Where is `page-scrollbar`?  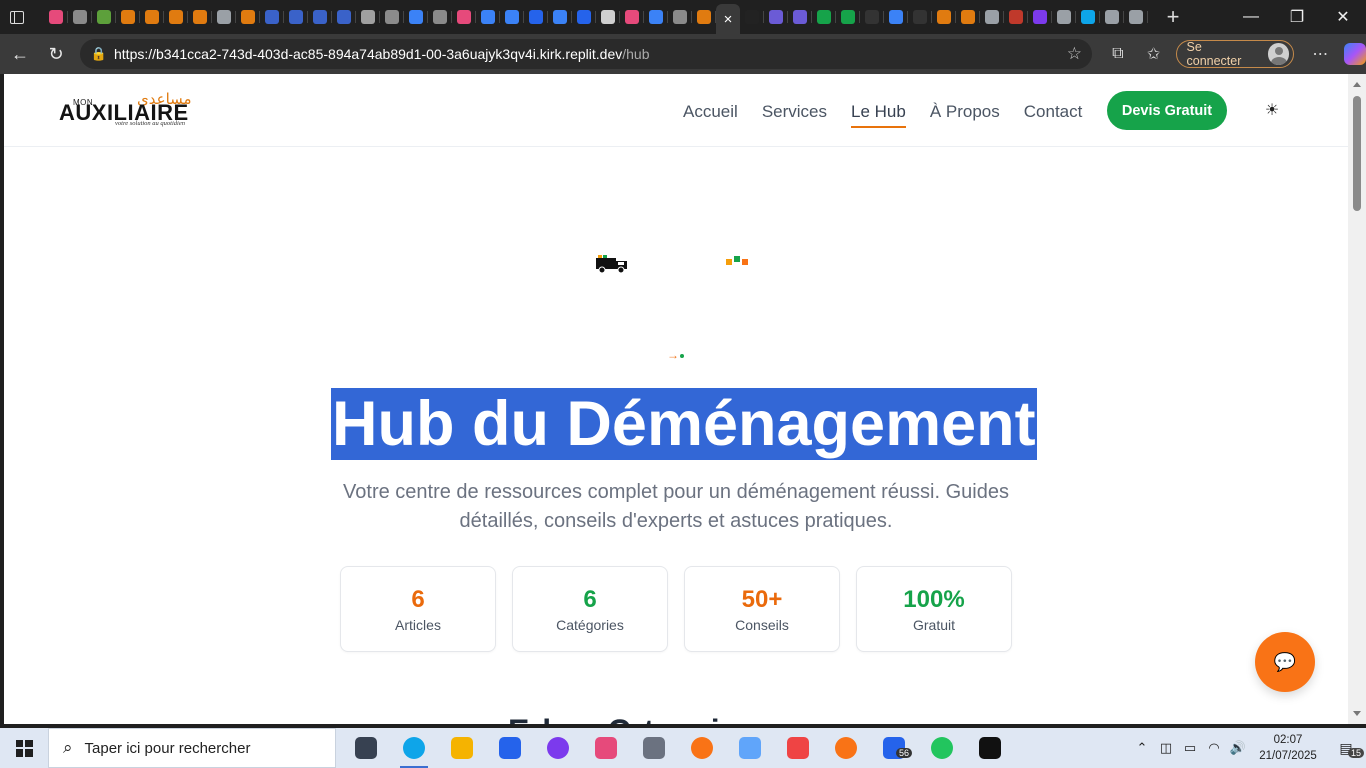 page-scrollbar is located at coordinates (1357, 399).